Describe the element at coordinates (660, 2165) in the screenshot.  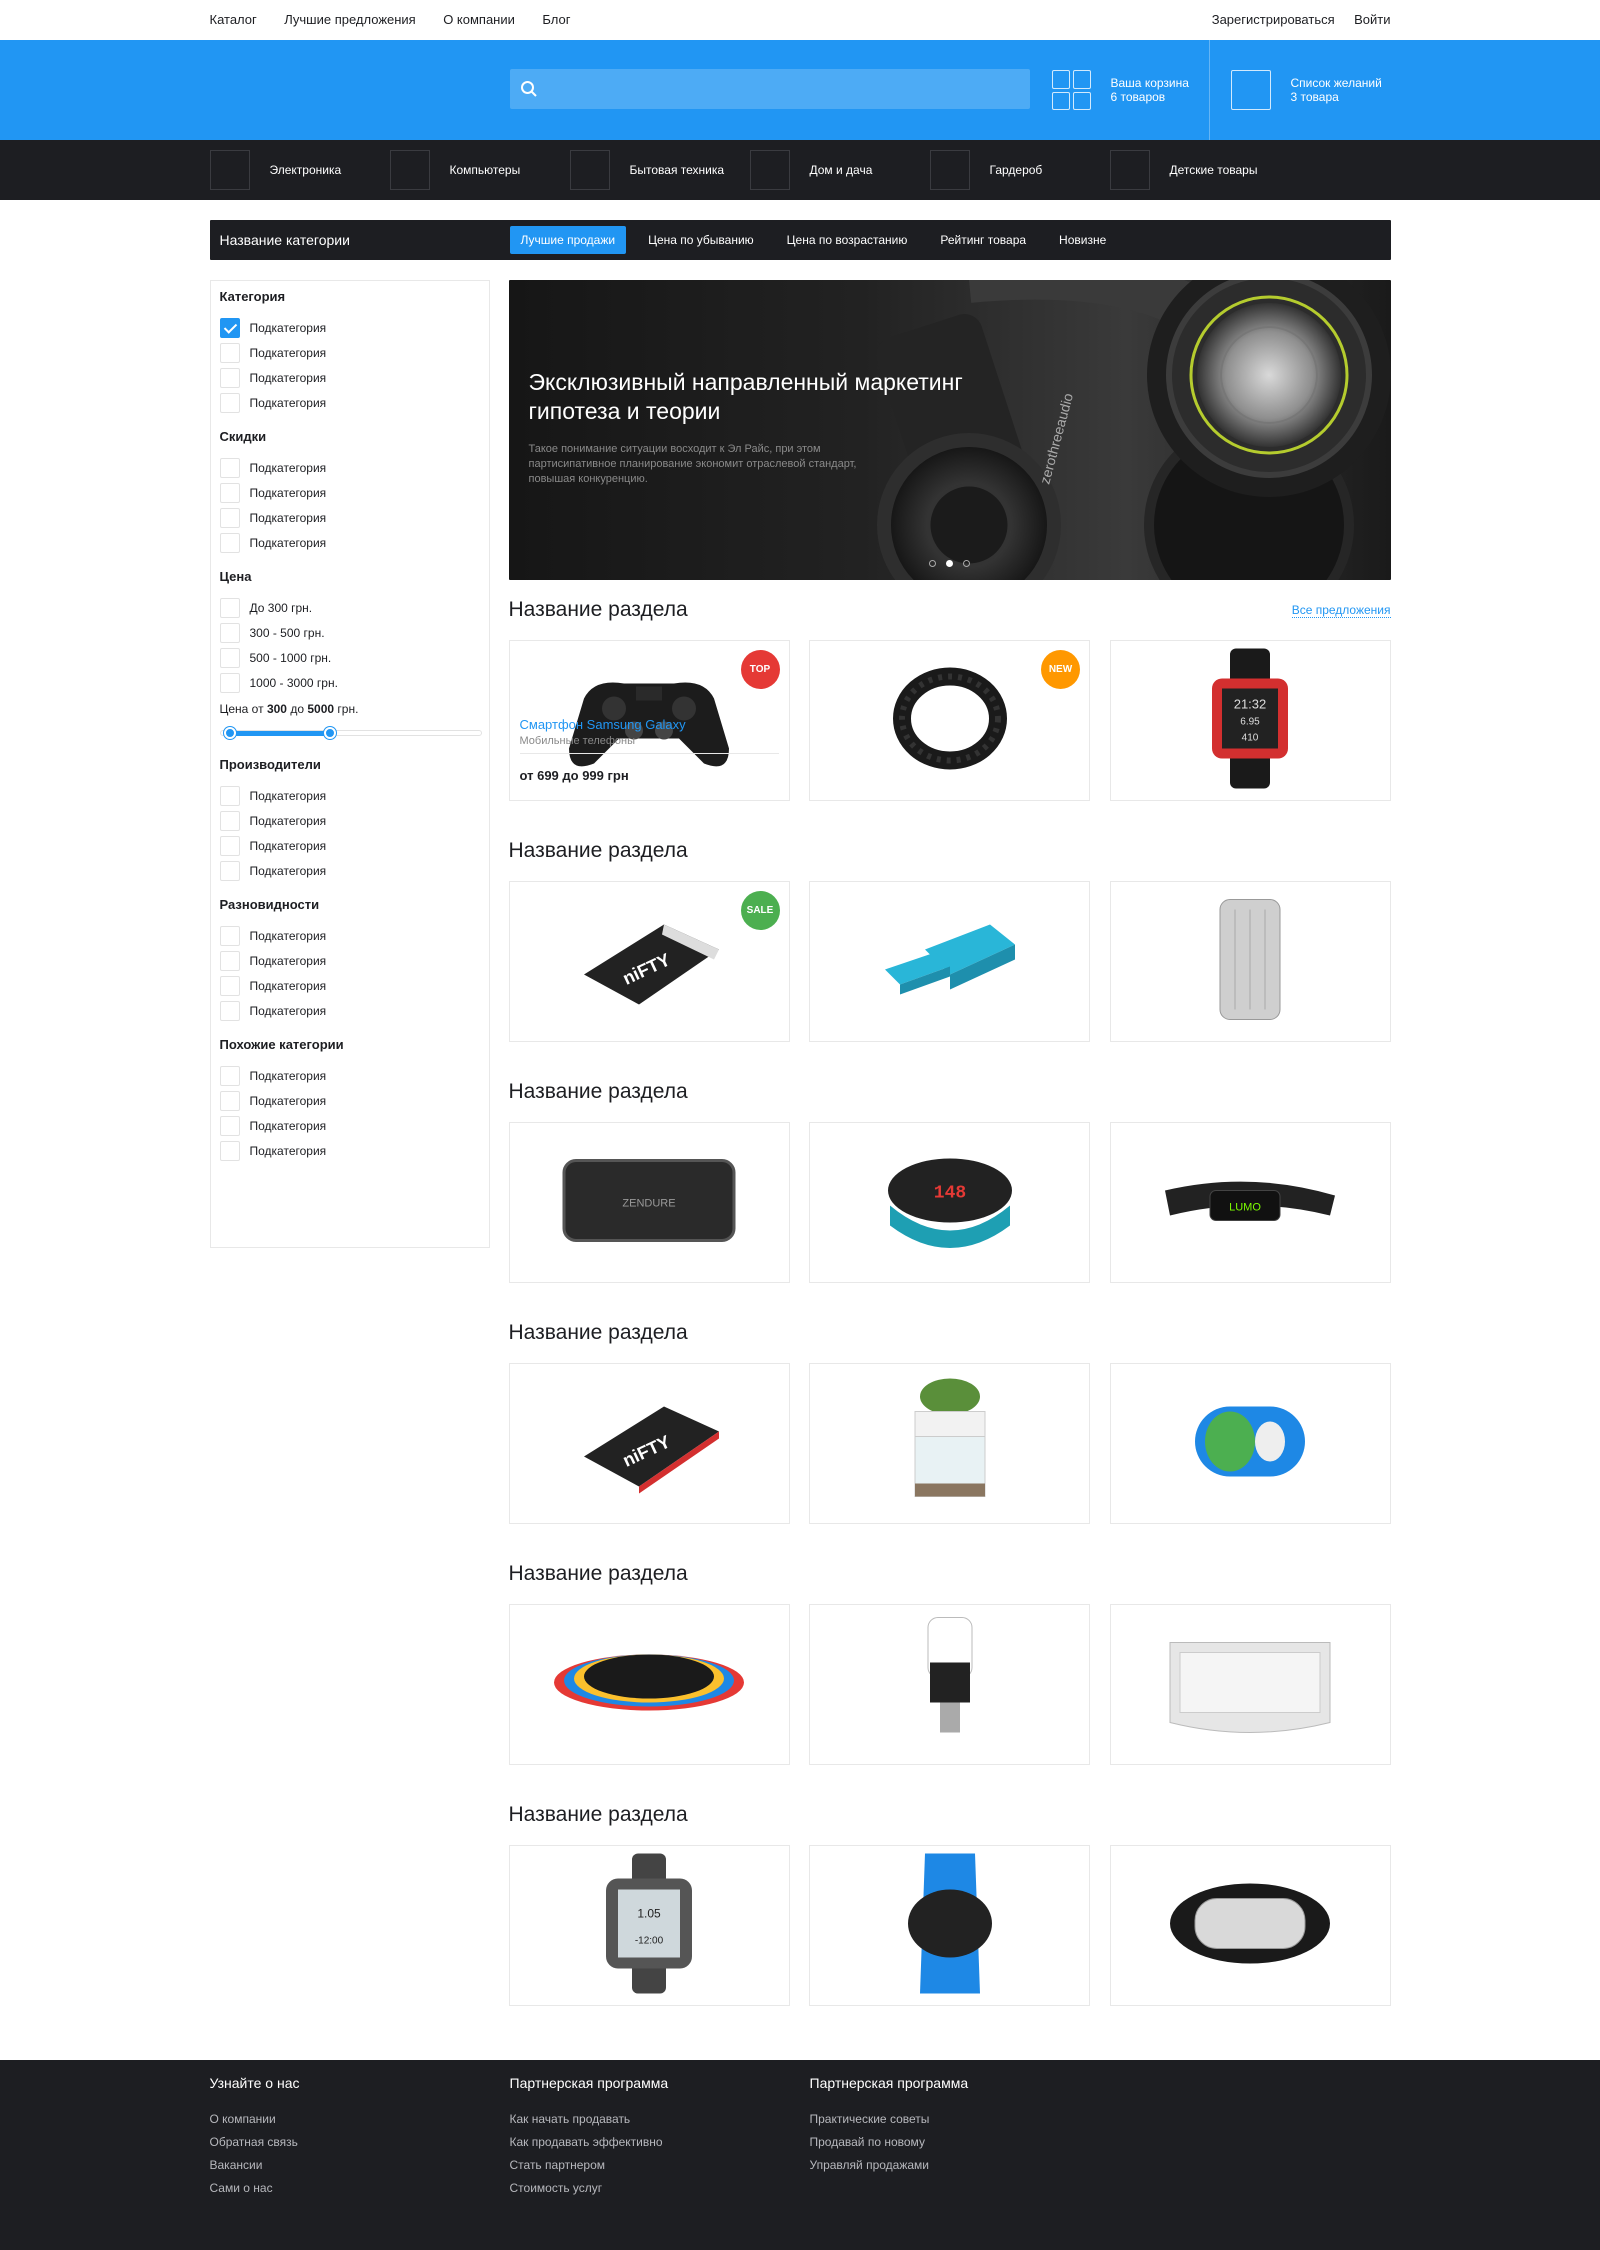
I see `footer-link: Стать партнером` at that location.